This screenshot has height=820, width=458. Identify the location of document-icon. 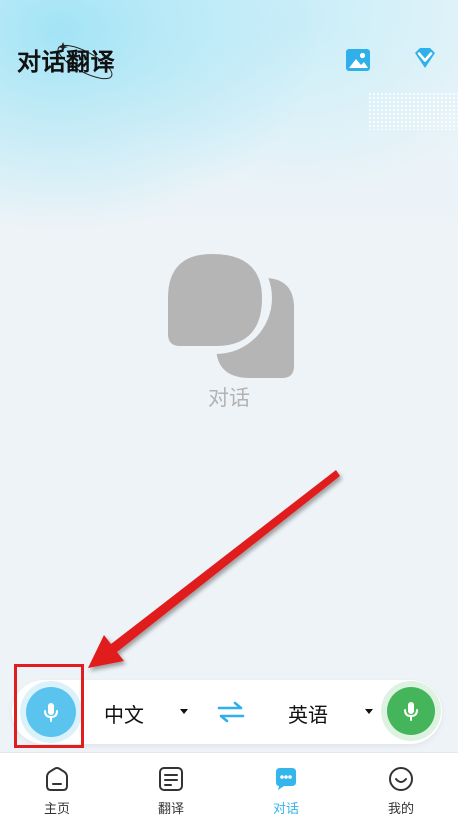
(171, 779).